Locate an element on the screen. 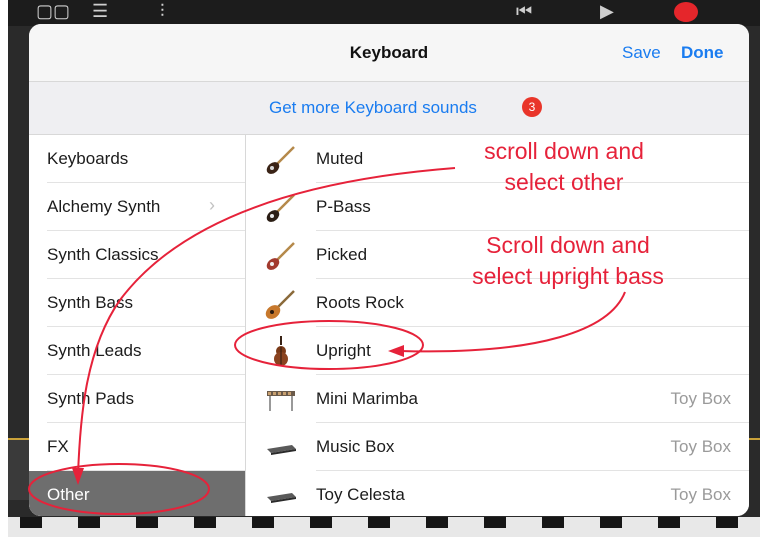 This screenshot has width=764, height=537. sound-name: P-Bass is located at coordinates (343, 206).